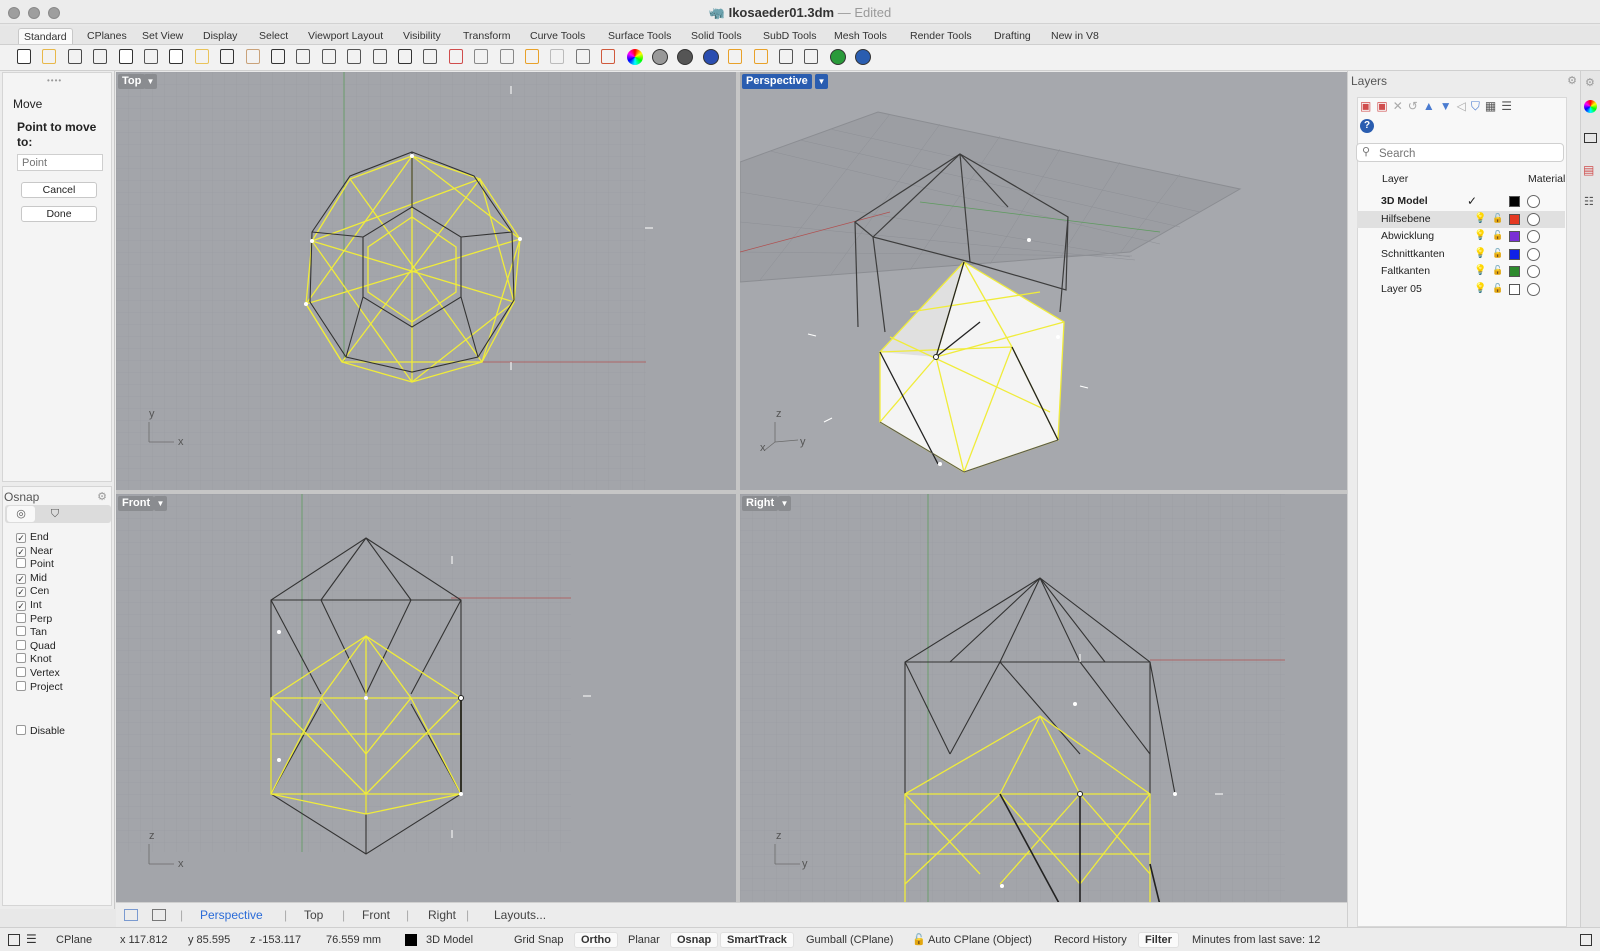  What do you see at coordinates (760, 503) in the screenshot?
I see `viewport-right-label: Right` at bounding box center [760, 503].